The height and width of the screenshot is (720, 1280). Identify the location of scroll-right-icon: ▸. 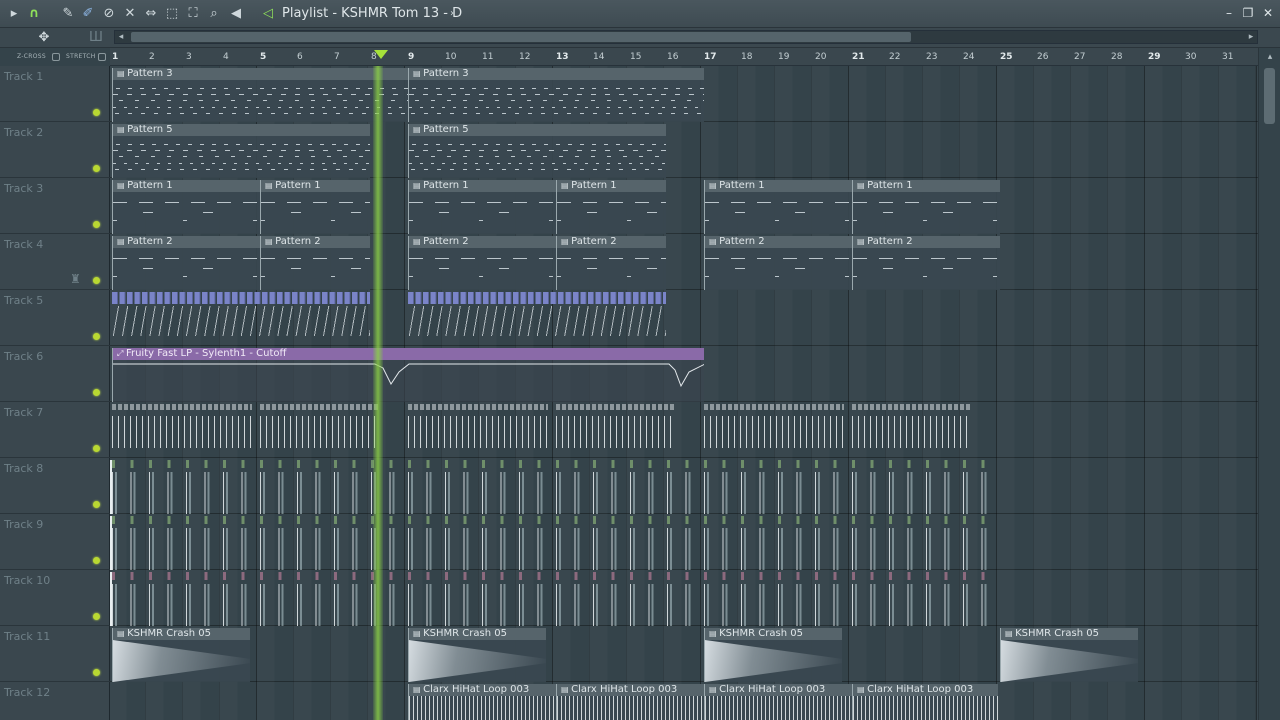
(1251, 37).